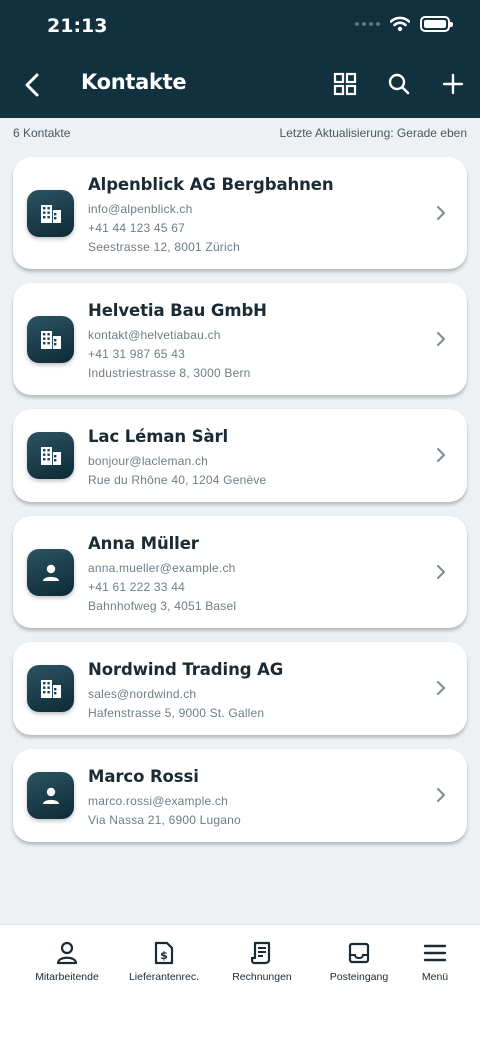 This screenshot has height=1039, width=480. What do you see at coordinates (136, 354) in the screenshot?
I see `contact-phone: +41 31 987 65 43` at bounding box center [136, 354].